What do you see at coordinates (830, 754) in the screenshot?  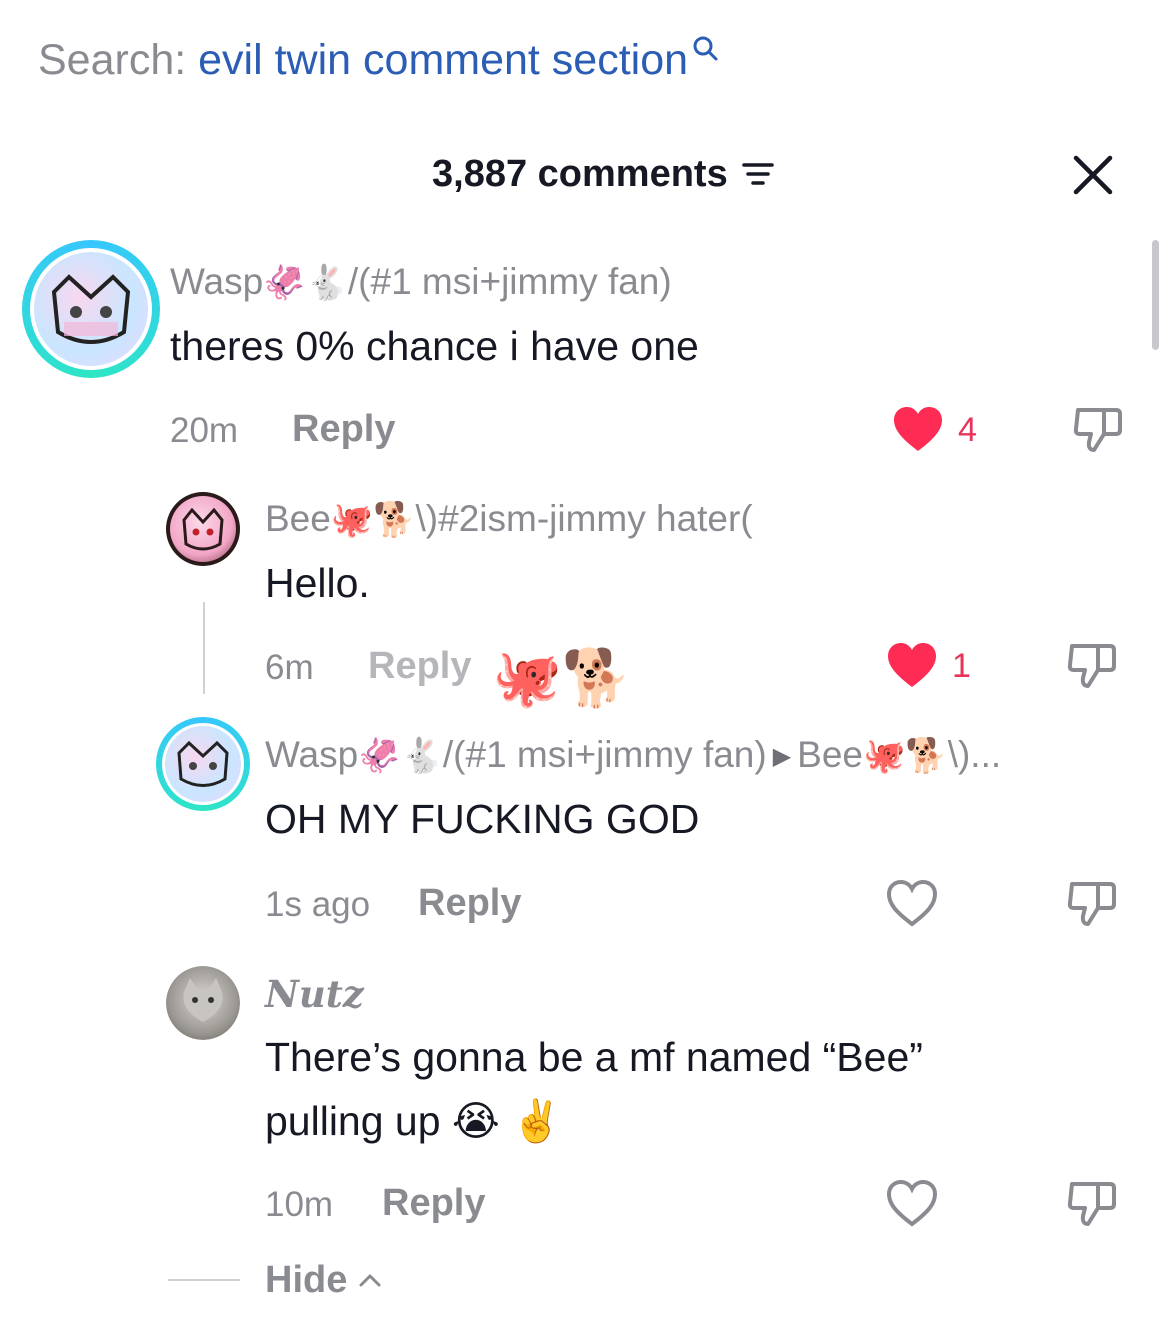 I see `reply-to-name: Bee` at bounding box center [830, 754].